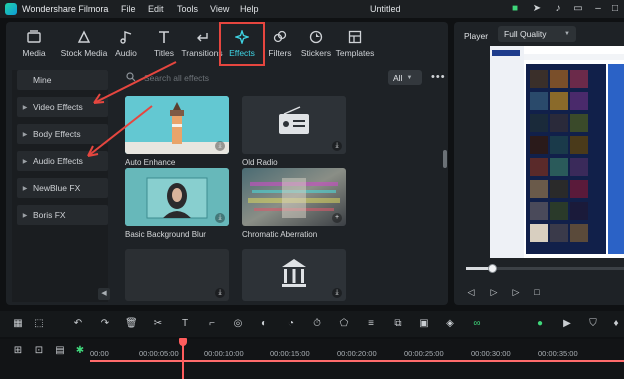 Image resolution: width=624 pixels, height=379 pixels. Describe the element at coordinates (357, 361) in the screenshot. I see `timeline-range-bar` at that location.